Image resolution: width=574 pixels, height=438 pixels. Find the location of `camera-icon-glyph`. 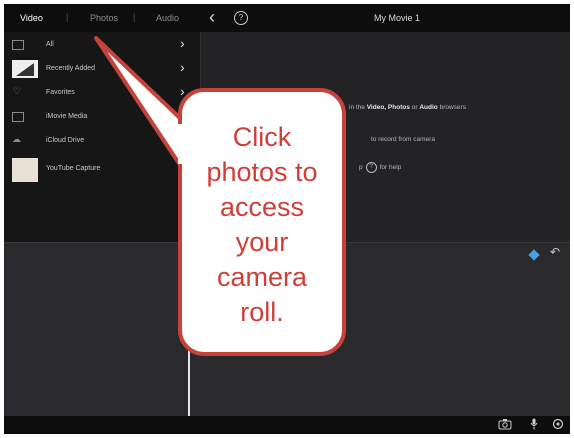

camera-icon-glyph is located at coordinates (505, 424).